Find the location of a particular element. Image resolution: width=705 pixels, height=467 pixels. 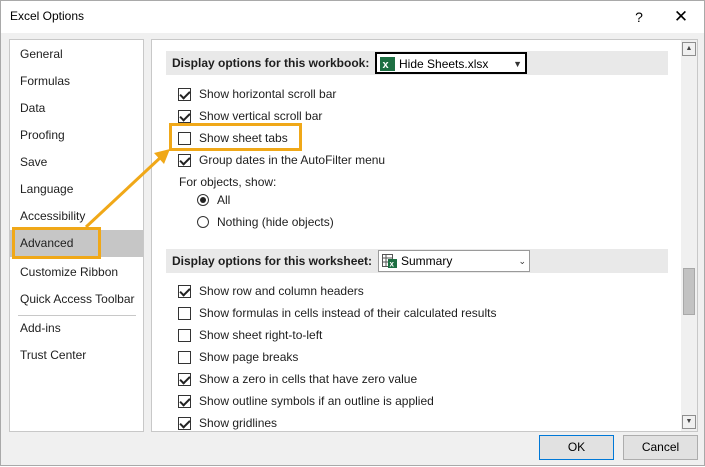

chevron-down-icon: ⌄ is located at coordinates (522, 261).